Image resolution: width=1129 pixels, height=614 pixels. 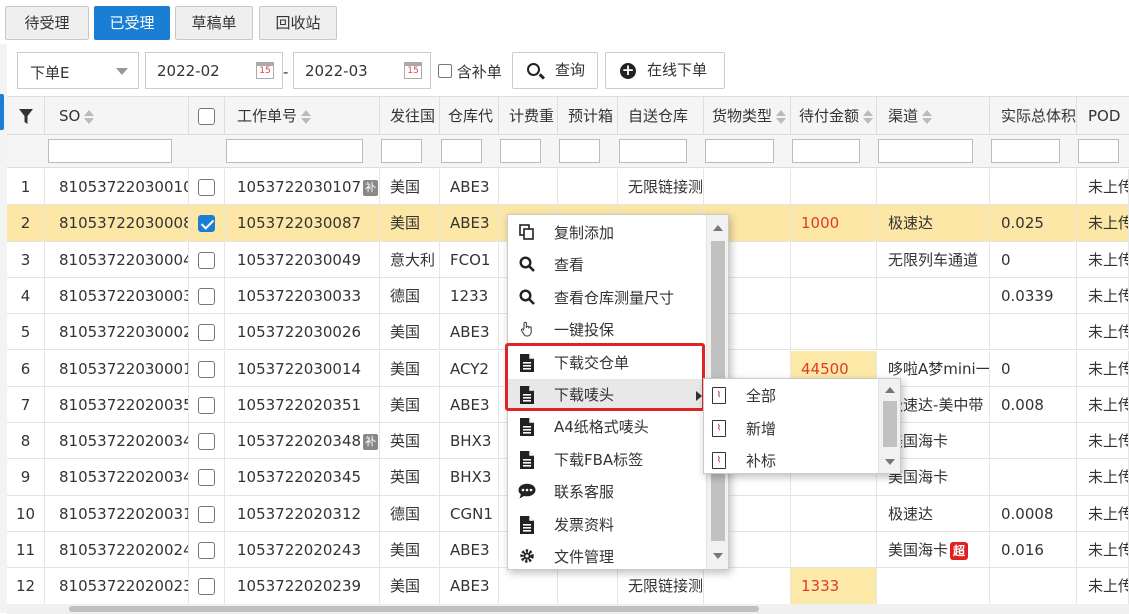 What do you see at coordinates (214, 70) in the screenshot?
I see `date-from-input: 2022-02 15` at bounding box center [214, 70].